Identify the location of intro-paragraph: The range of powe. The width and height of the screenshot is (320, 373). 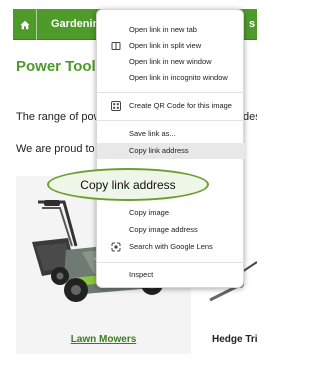
(62, 117).